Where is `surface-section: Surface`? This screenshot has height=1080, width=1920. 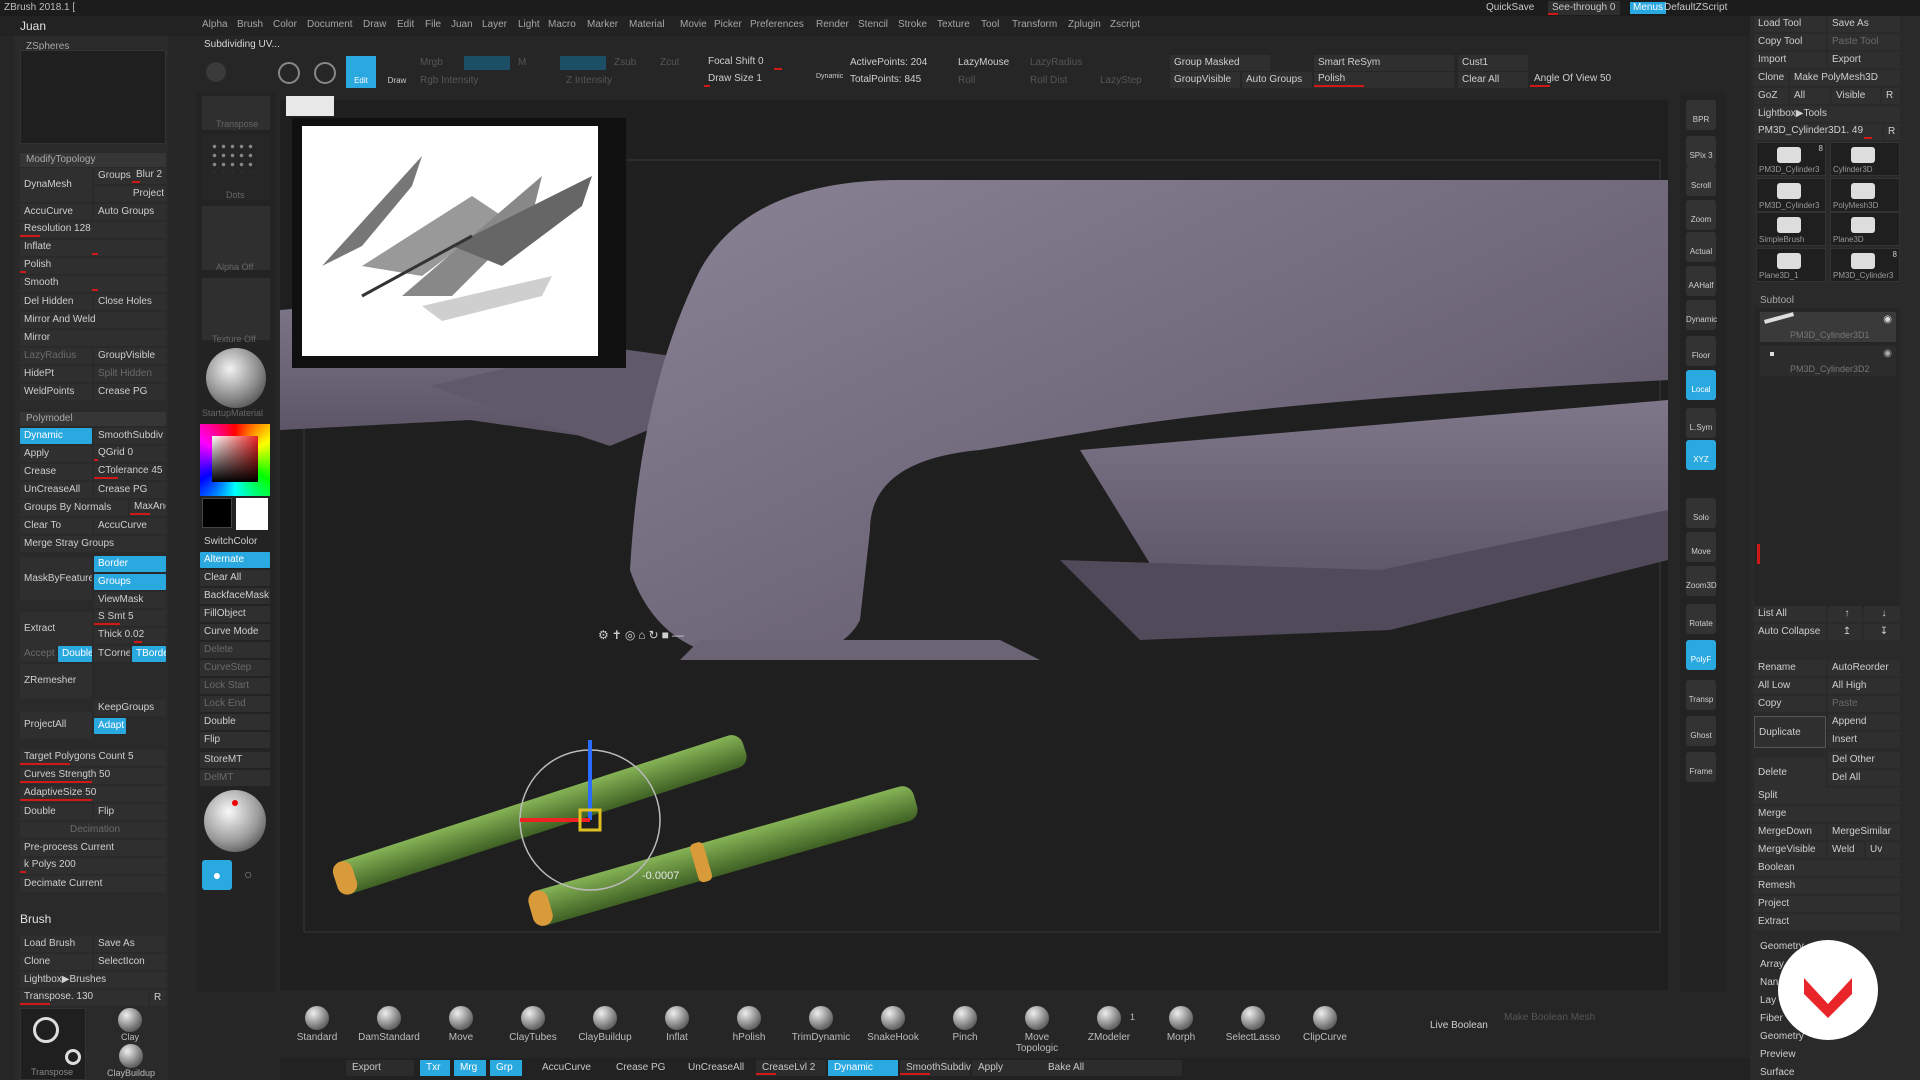 surface-section: Surface is located at coordinates (1827, 1073).